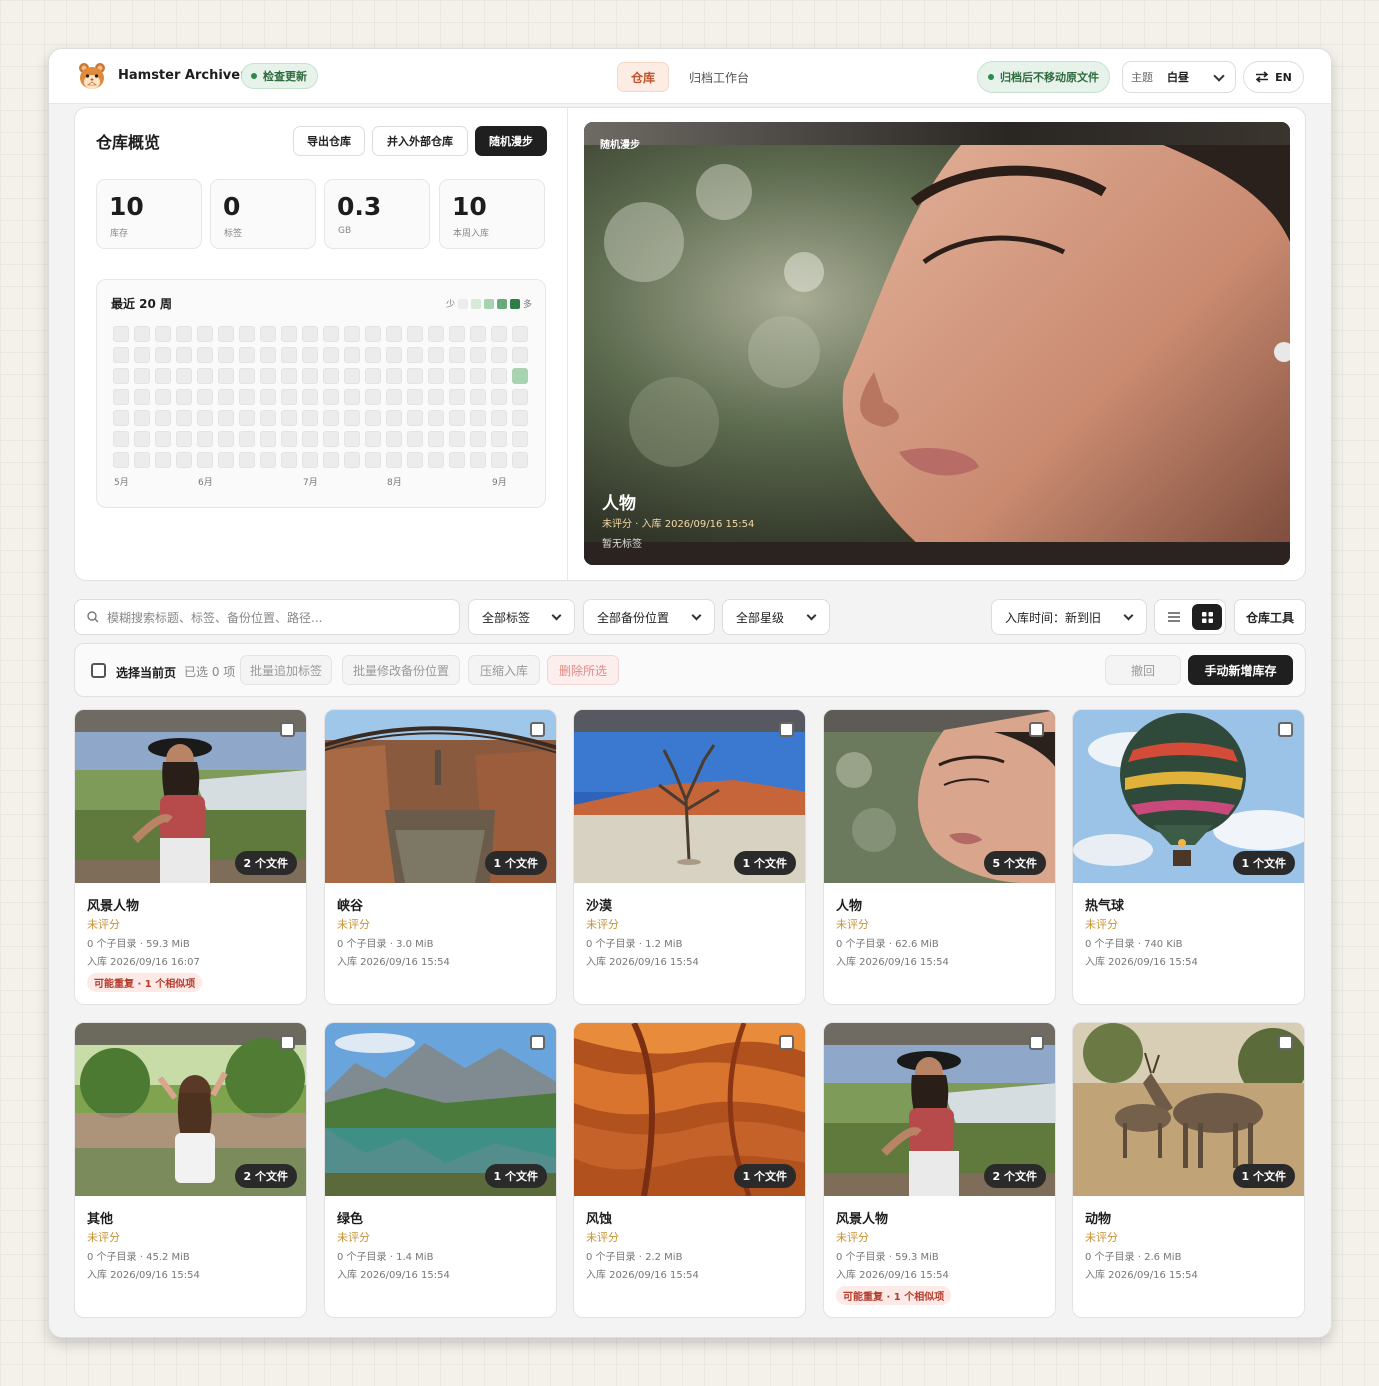 The height and width of the screenshot is (1386, 1379). I want to click on no-move-toggle: 归档后不移动原文件, so click(1043, 77).